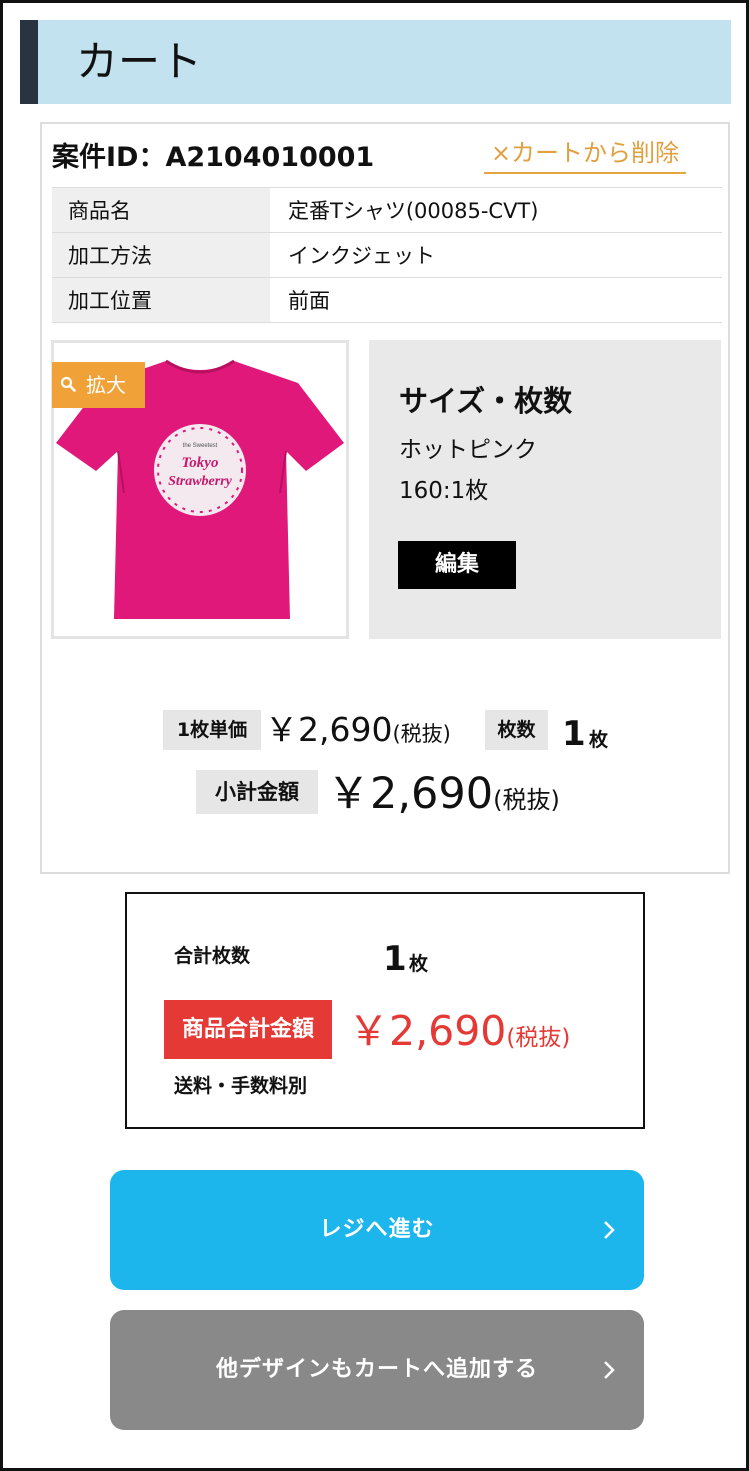  Describe the element at coordinates (496, 255) in the screenshot. I see `spec-value-method: インクジェット` at that location.